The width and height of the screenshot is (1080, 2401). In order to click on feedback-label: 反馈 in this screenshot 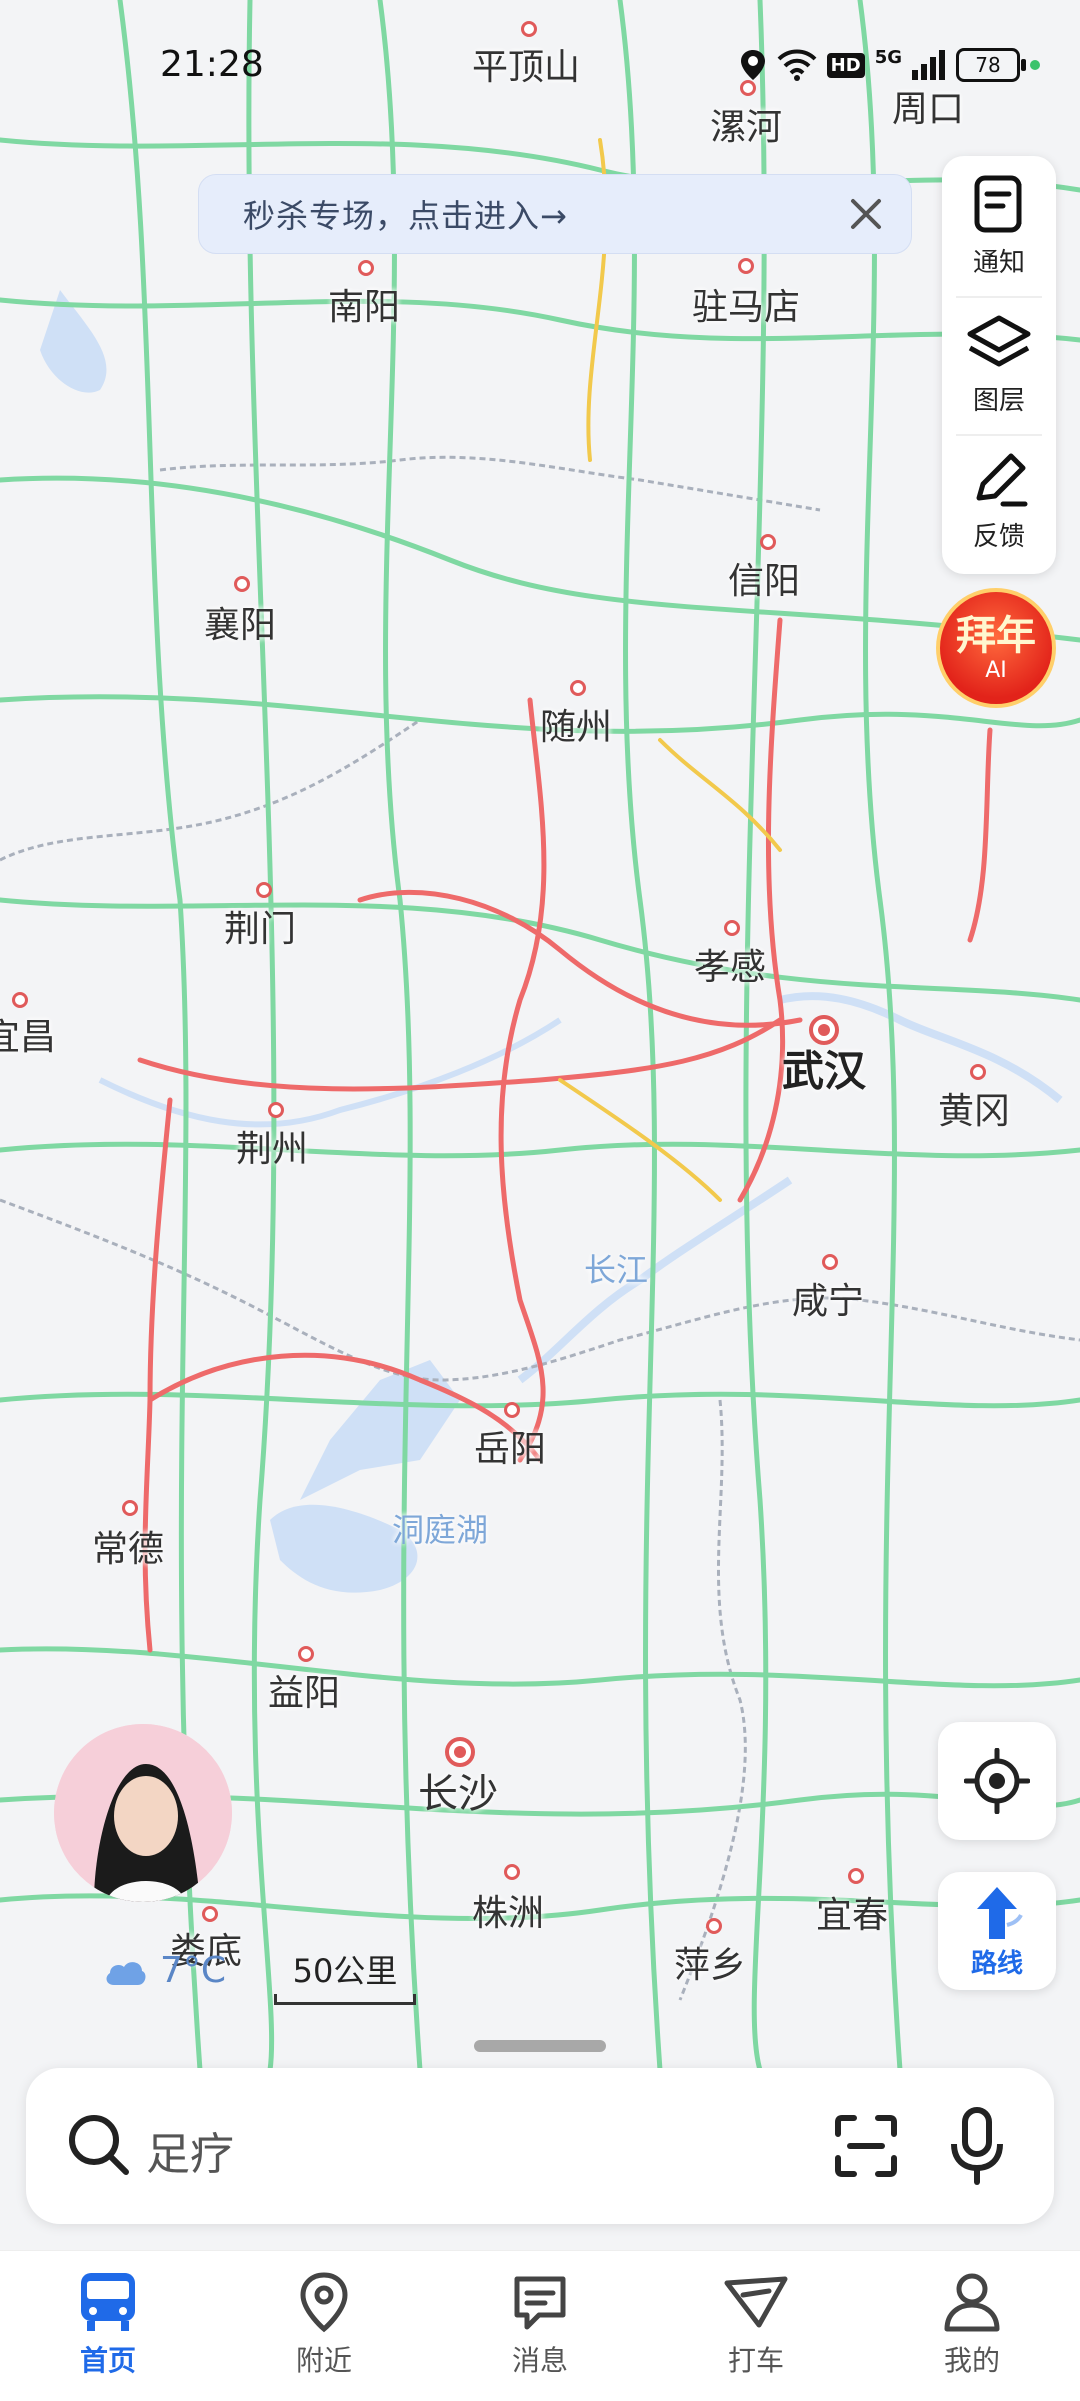, I will do `click(998, 537)`.